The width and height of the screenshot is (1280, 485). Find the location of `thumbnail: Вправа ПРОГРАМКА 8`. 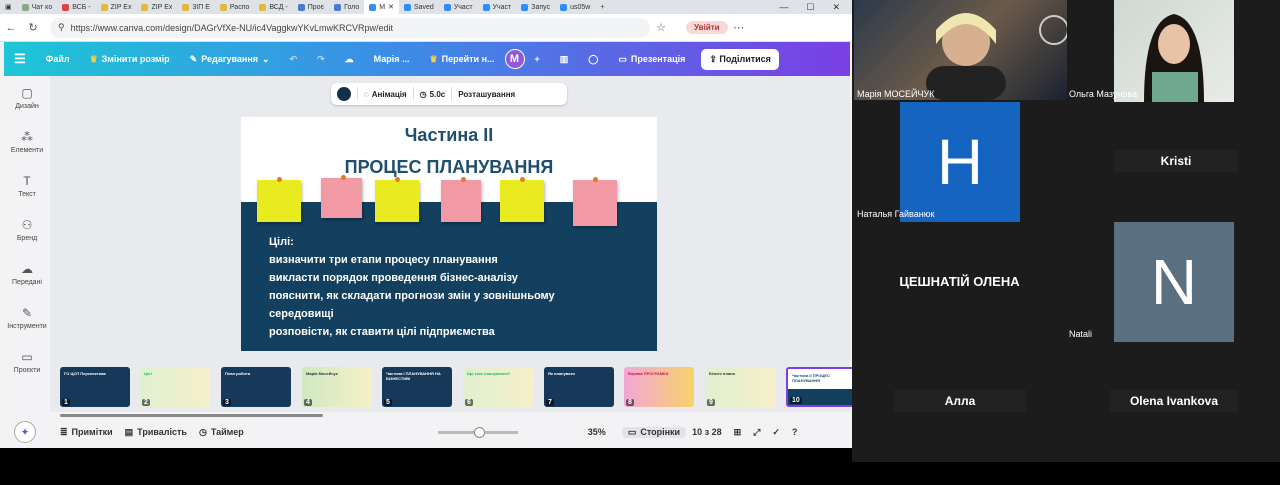

thumbnail: Вправа ПРОГРАМКА 8 is located at coordinates (659, 387).